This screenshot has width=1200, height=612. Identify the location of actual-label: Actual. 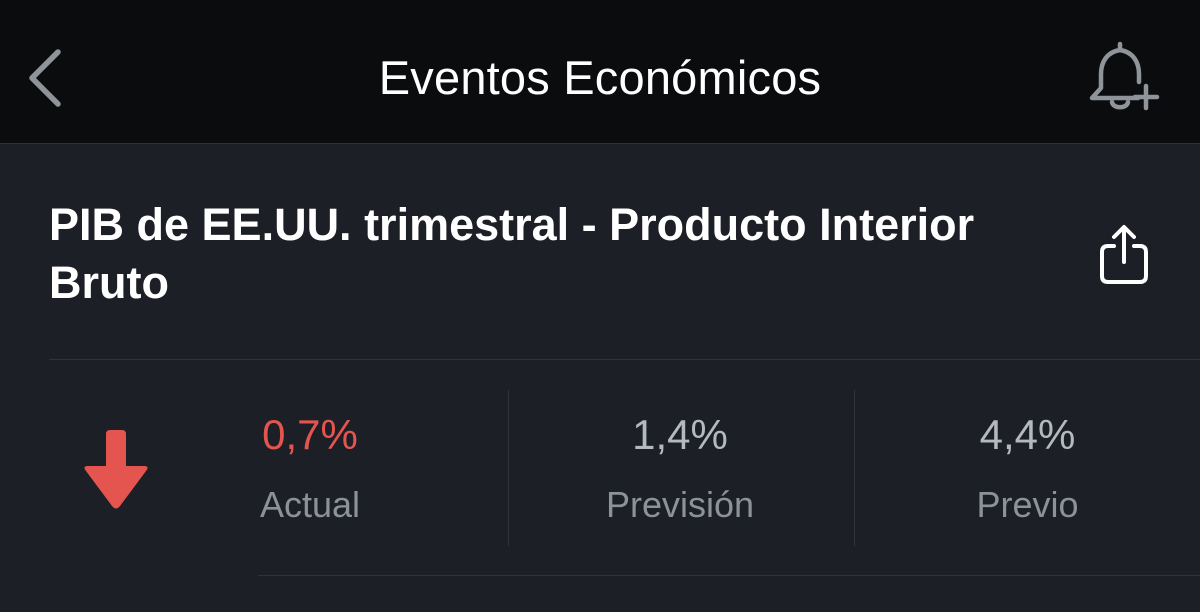
(310, 504).